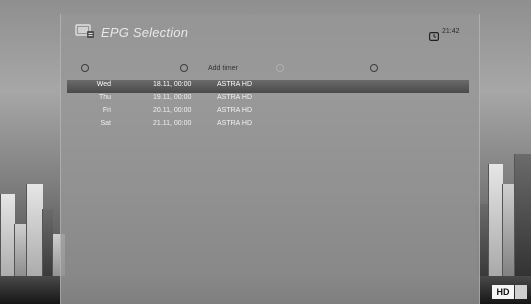 The height and width of the screenshot is (304, 531). Describe the element at coordinates (172, 97) in the screenshot. I see `date-time: 19.11, 00:00` at that location.